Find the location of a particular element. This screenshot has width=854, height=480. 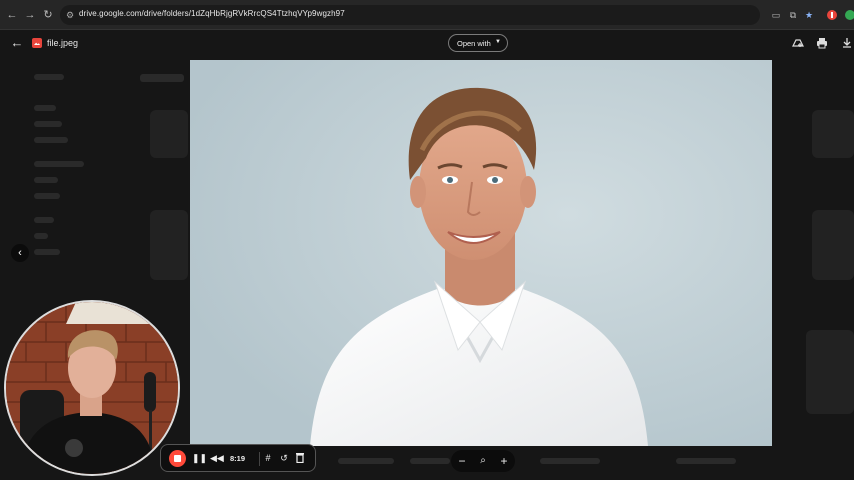

reload-icon: ↻ is located at coordinates (48, 15).